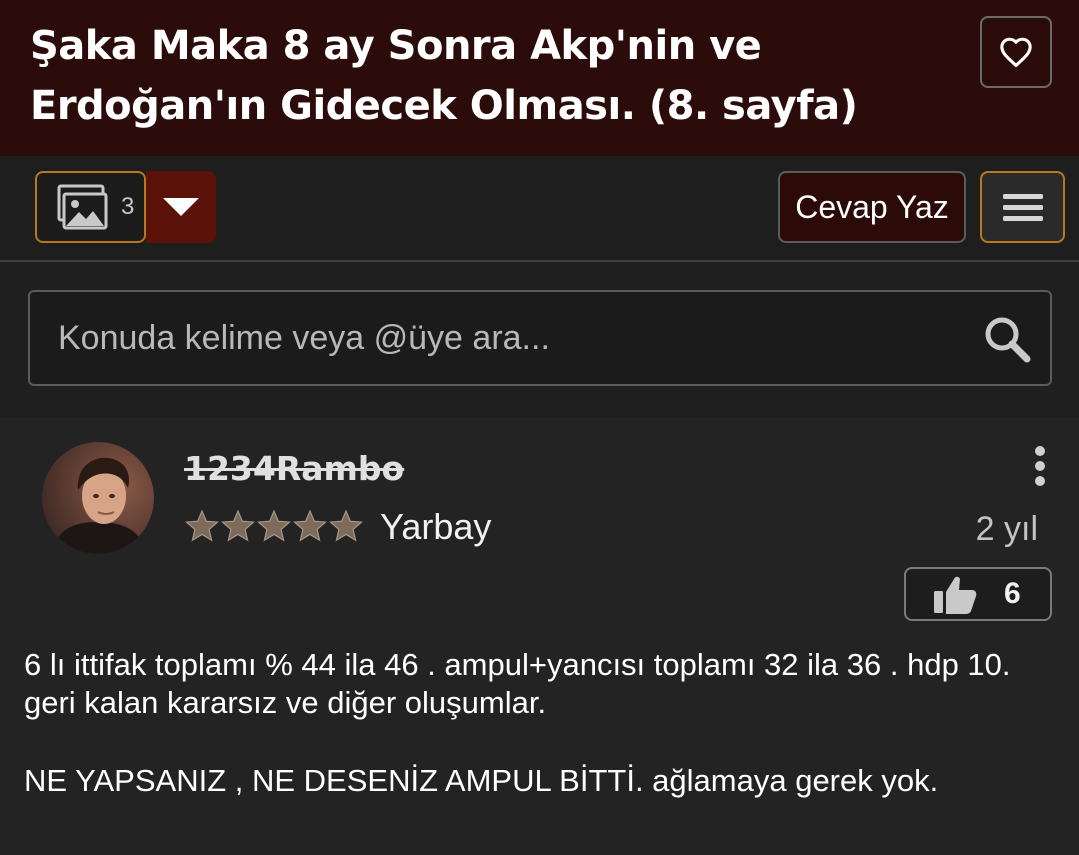 This screenshot has width=1079, height=855. What do you see at coordinates (436, 526) in the screenshot?
I see `user-rank: Yarbay` at bounding box center [436, 526].